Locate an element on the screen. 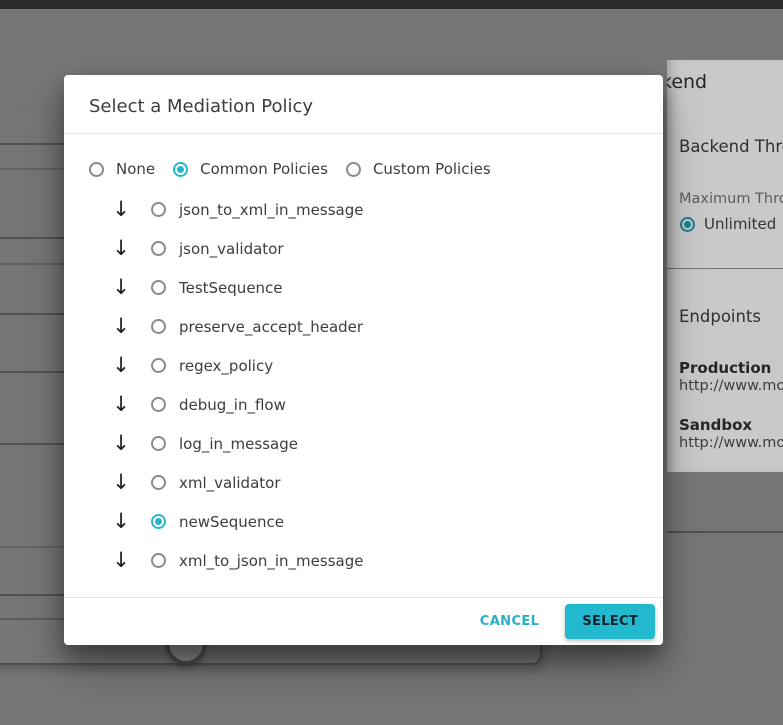  policy-row-newSequence: ↓ newSequence is located at coordinates (363, 521).